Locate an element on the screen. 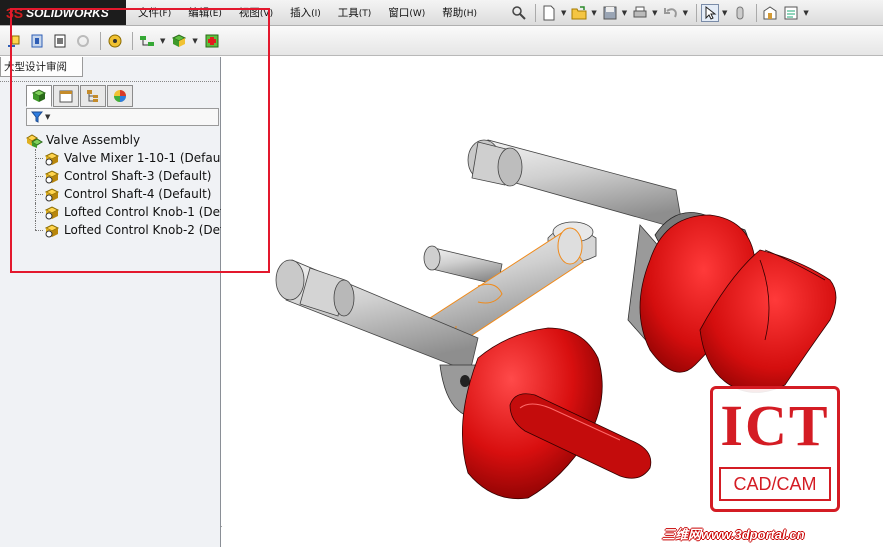  lower-shaft is located at coordinates (378, 337).